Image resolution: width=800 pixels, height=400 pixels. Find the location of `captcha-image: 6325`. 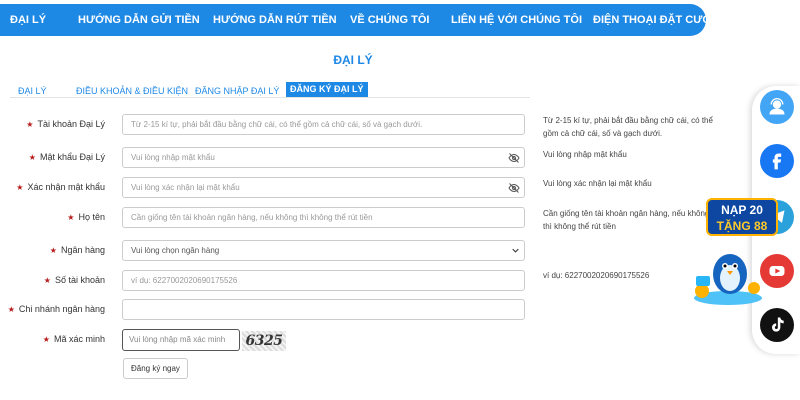

captcha-image: 6325 is located at coordinates (264, 341).